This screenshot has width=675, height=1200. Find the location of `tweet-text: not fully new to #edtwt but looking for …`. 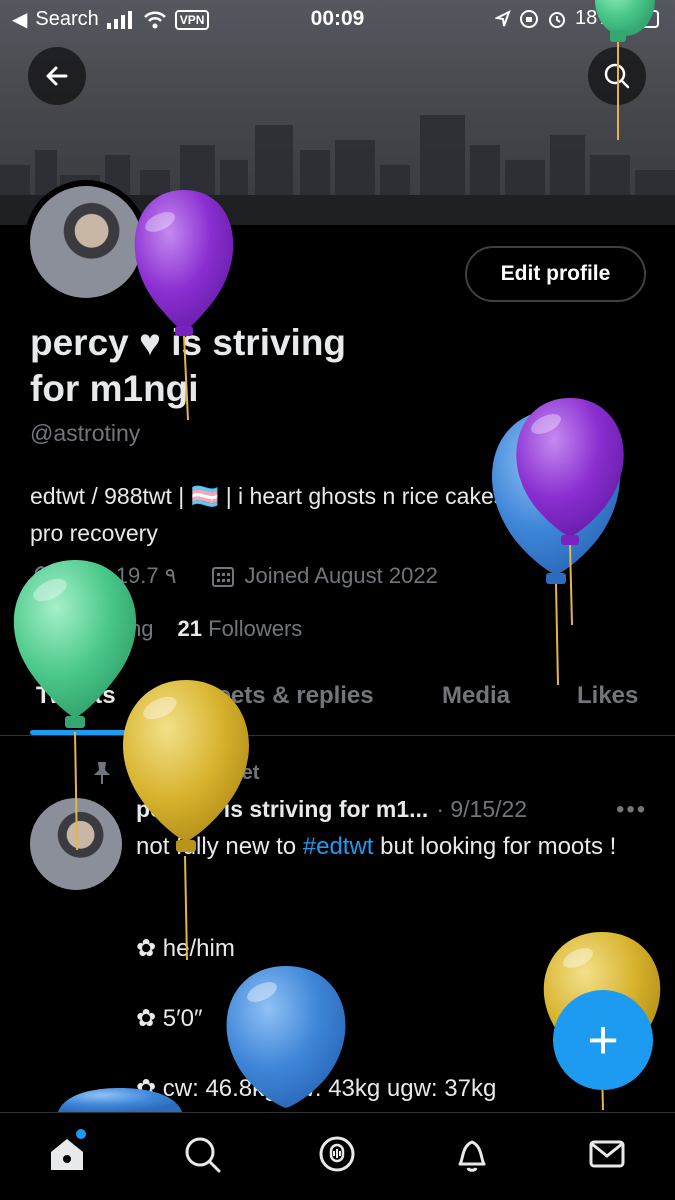

tweet-text: not fully new to #edtwt but looking for … is located at coordinates (386, 847).